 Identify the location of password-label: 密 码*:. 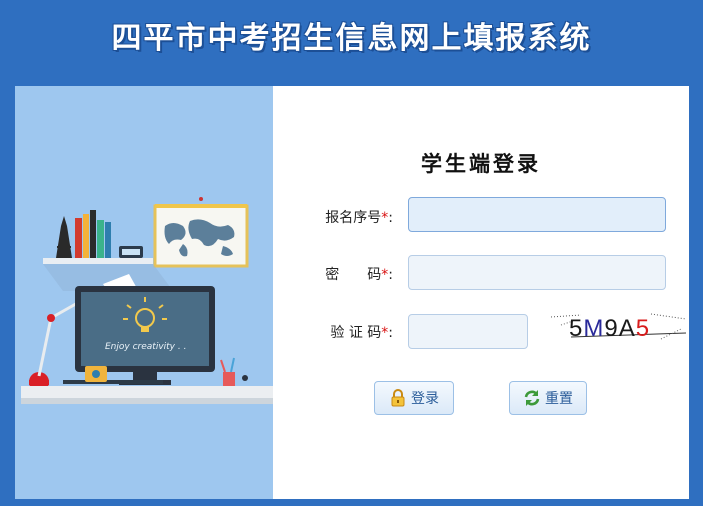
(359, 275).